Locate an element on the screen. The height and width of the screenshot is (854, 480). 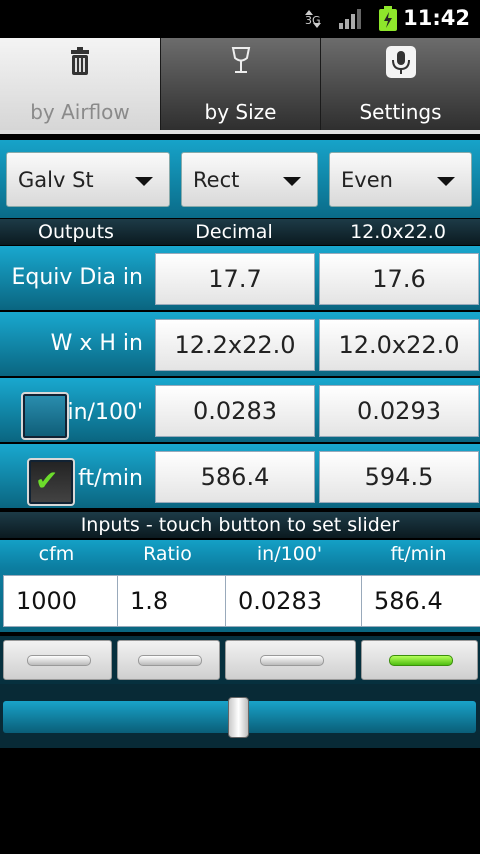
tab-by-size: by Size is located at coordinates (240, 84).